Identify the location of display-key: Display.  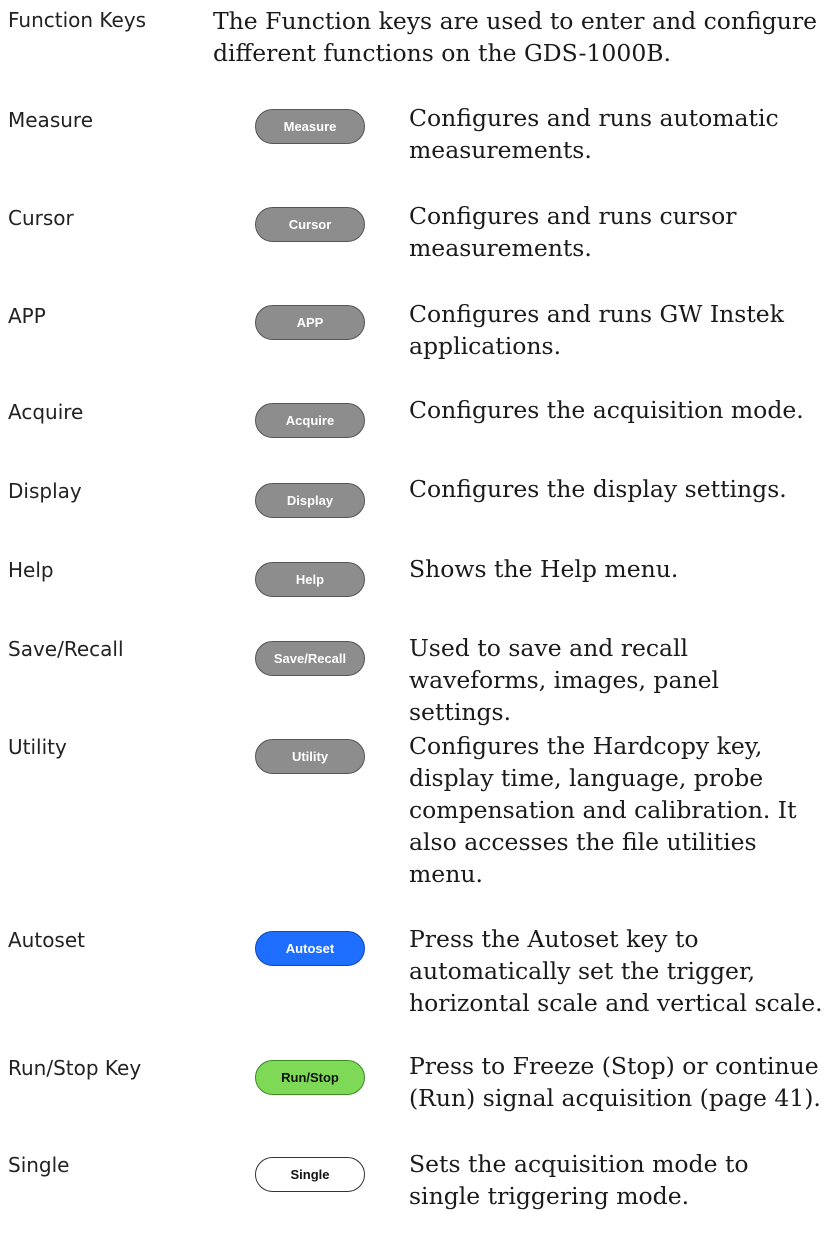
(310, 500).